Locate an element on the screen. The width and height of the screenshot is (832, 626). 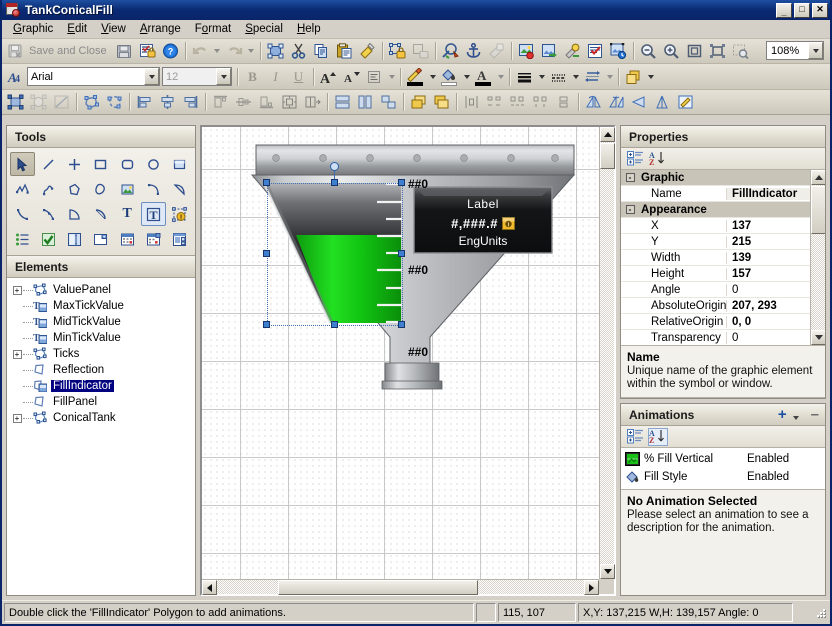
paste-icon is located at coordinates (344, 51).